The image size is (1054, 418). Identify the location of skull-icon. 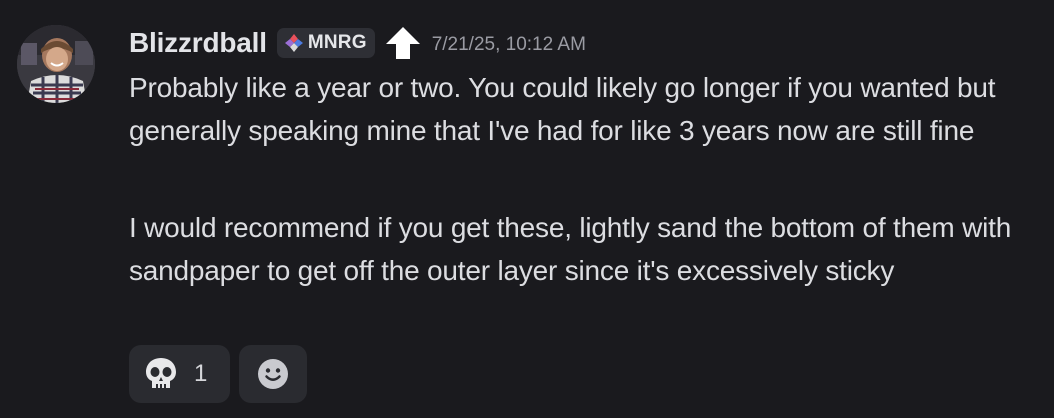
(161, 373).